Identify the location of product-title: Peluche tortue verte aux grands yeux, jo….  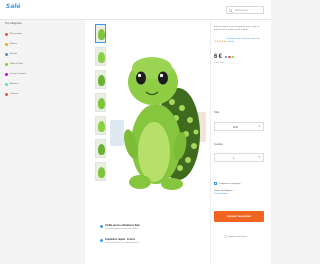
(237, 29).